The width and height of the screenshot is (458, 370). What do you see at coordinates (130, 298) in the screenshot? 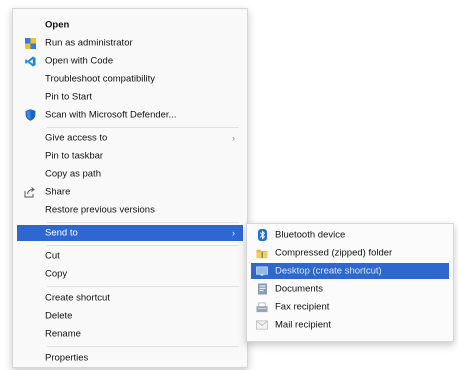
I see `menu-item-create-shortcut: Create shortcut` at bounding box center [130, 298].